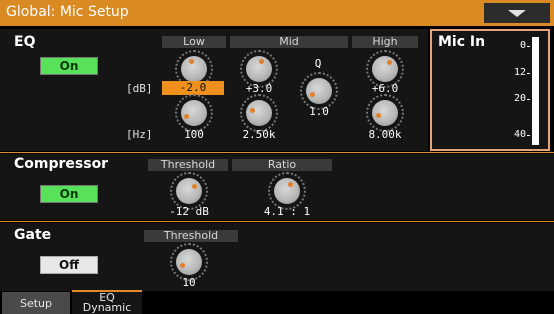 The height and width of the screenshot is (314, 554). I want to click on compressor-label: Compressor, so click(61, 164).